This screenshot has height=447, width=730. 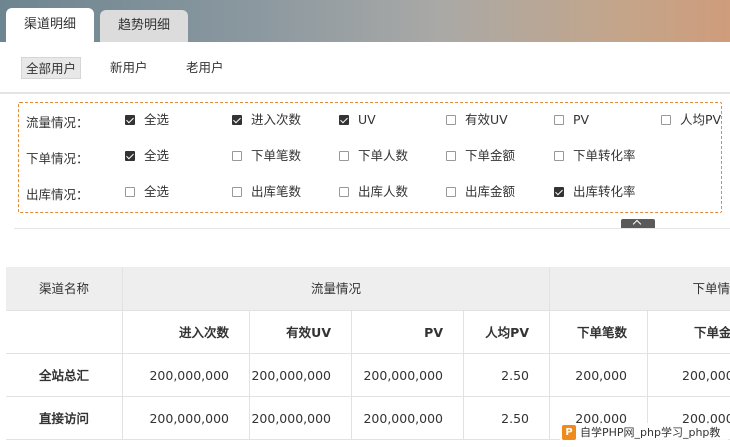 What do you see at coordinates (64, 289) in the screenshot?
I see `header-channel-name: 渠道名称` at bounding box center [64, 289].